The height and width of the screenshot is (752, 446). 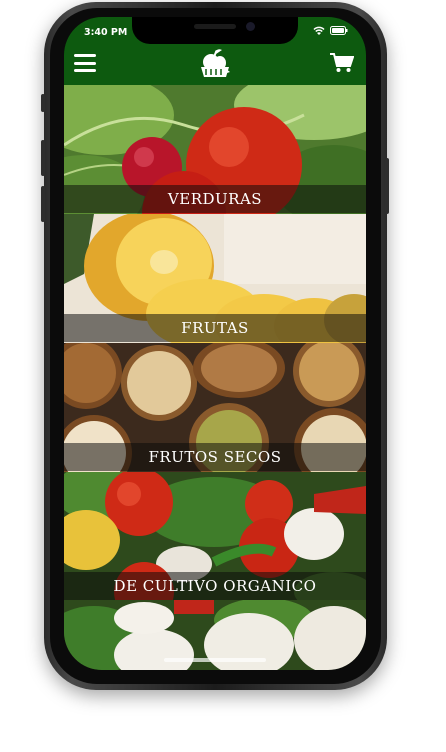 I want to click on silent-switch, so click(x=43, y=103).